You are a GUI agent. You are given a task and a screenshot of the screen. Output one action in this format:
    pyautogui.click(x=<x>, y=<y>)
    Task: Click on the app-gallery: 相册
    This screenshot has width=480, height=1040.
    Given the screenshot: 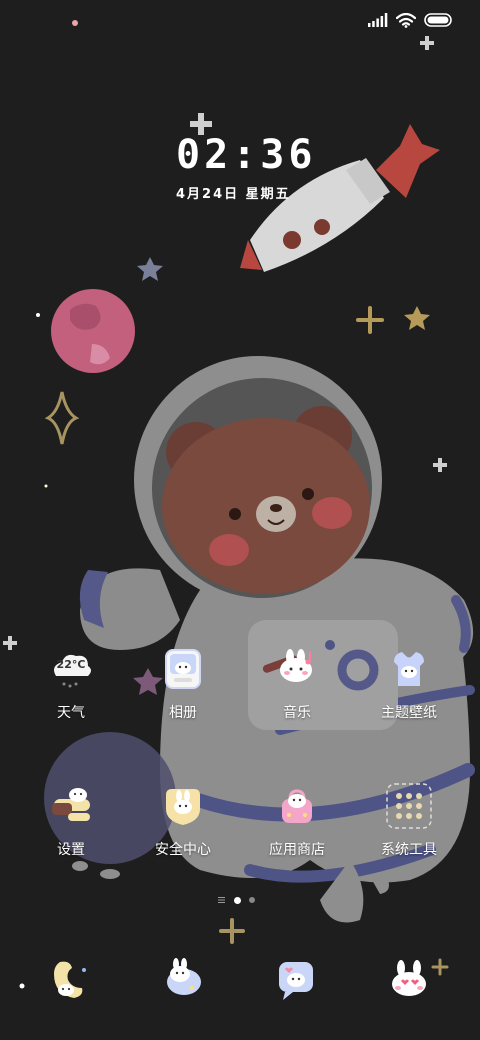 What is the action you would take?
    pyautogui.click(x=183, y=684)
    